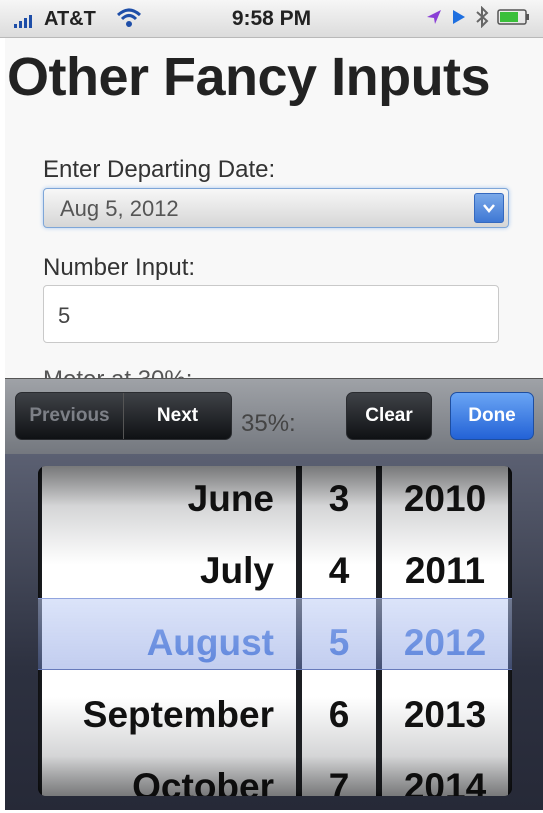 Image resolution: width=543 pixels, height=813 pixels. I want to click on status-bar: AT&T 9:58 PM, so click(271, 19).